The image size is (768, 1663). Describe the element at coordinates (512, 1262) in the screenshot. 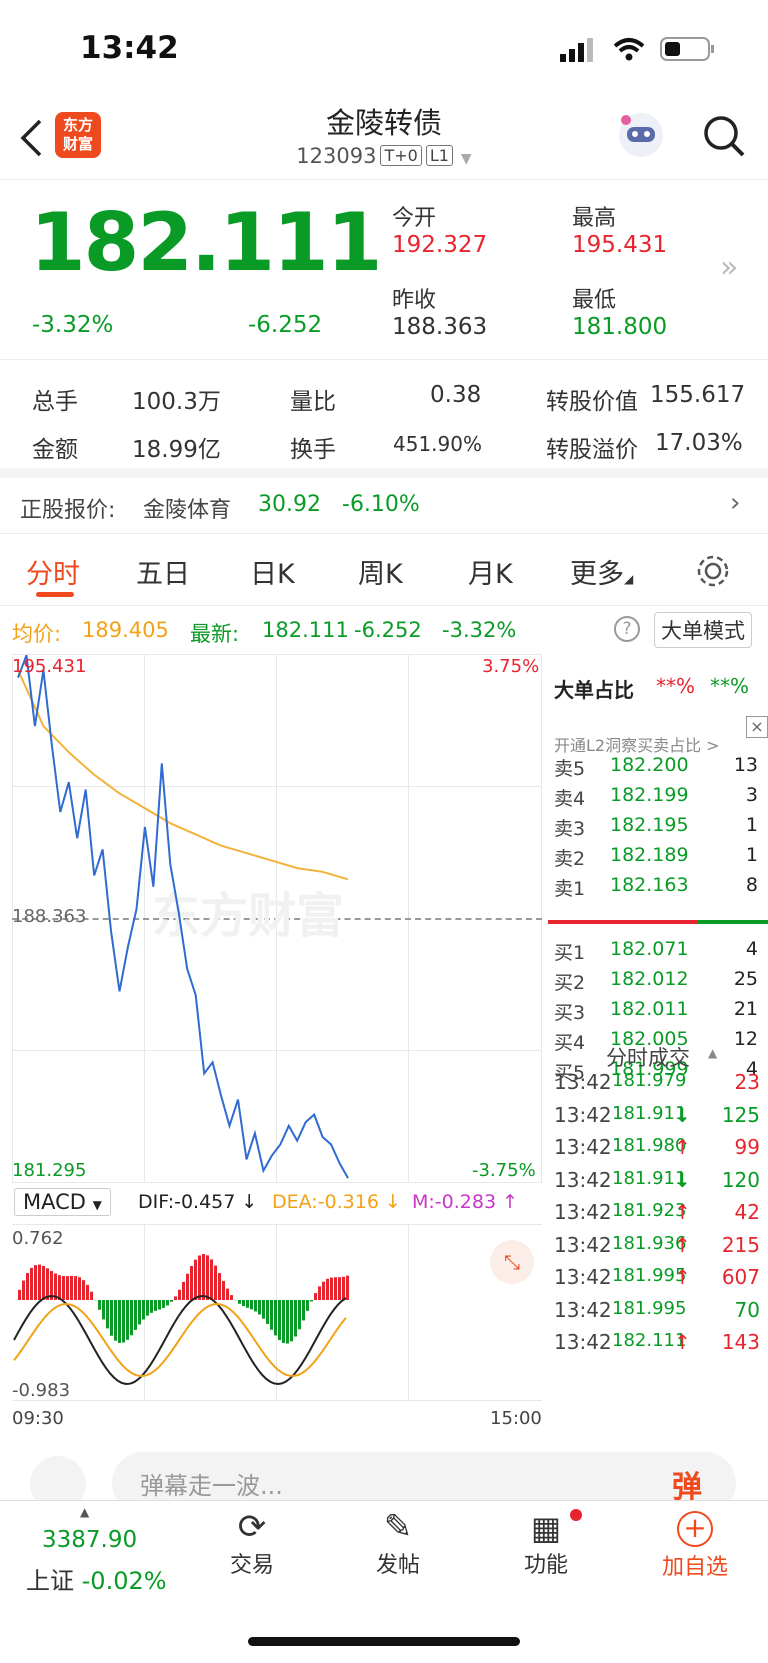

I see `fullscreen-icon: ⤡` at that location.